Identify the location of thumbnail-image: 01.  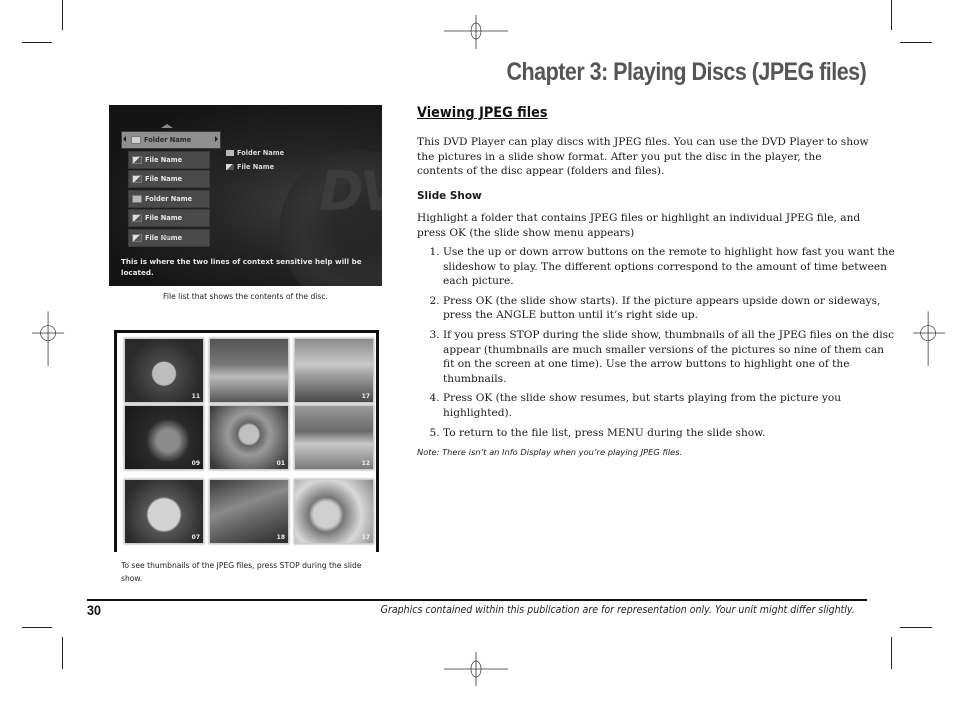
(249, 437).